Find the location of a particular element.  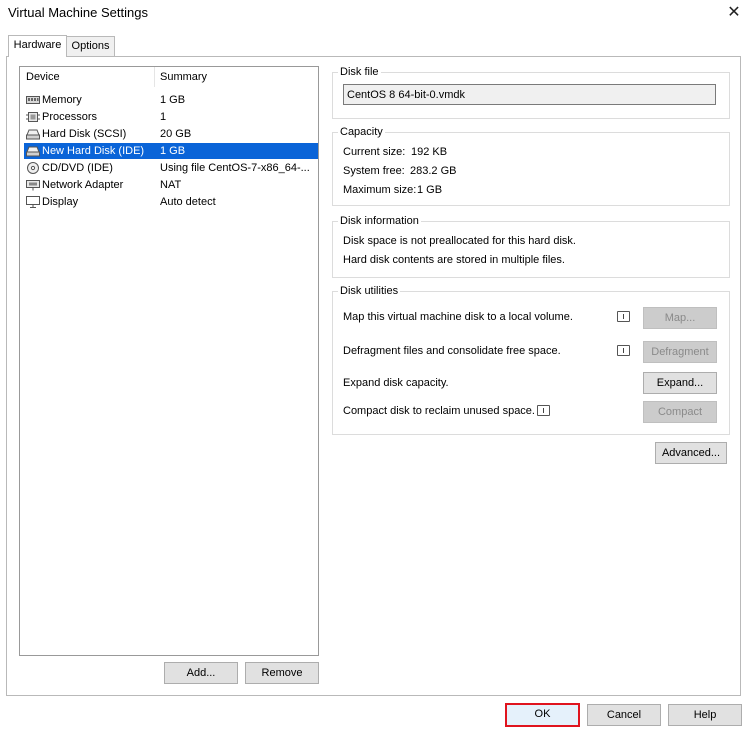

device-row-new-hard-disk-ide: New Hard Disk (IDE) 1 GB is located at coordinates (171, 151).